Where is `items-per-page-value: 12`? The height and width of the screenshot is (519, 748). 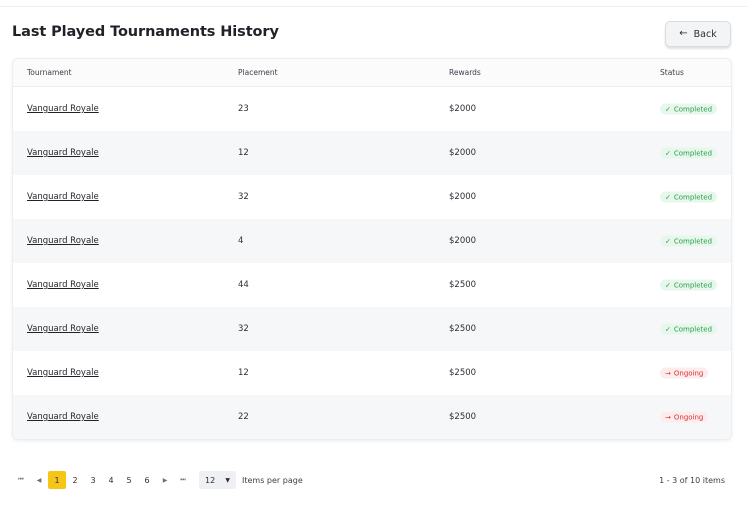 items-per-page-value: 12 is located at coordinates (210, 480).